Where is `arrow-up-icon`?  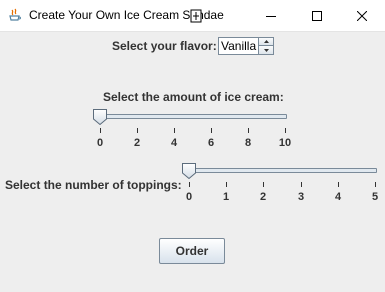 arrow-up-icon is located at coordinates (266, 41).